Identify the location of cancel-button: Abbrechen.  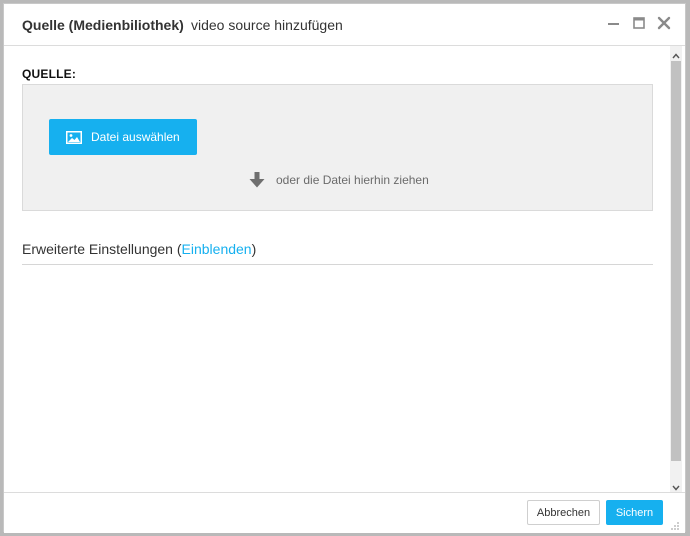
(563, 512).